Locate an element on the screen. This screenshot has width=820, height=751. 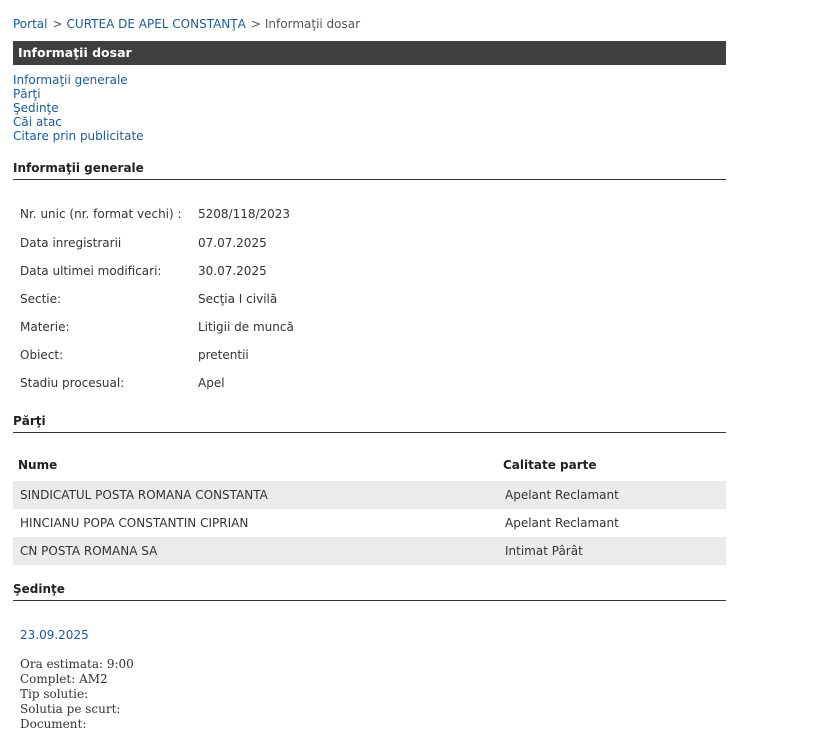
hearing-detail-complet: Complet: AM2 is located at coordinates (64, 679).